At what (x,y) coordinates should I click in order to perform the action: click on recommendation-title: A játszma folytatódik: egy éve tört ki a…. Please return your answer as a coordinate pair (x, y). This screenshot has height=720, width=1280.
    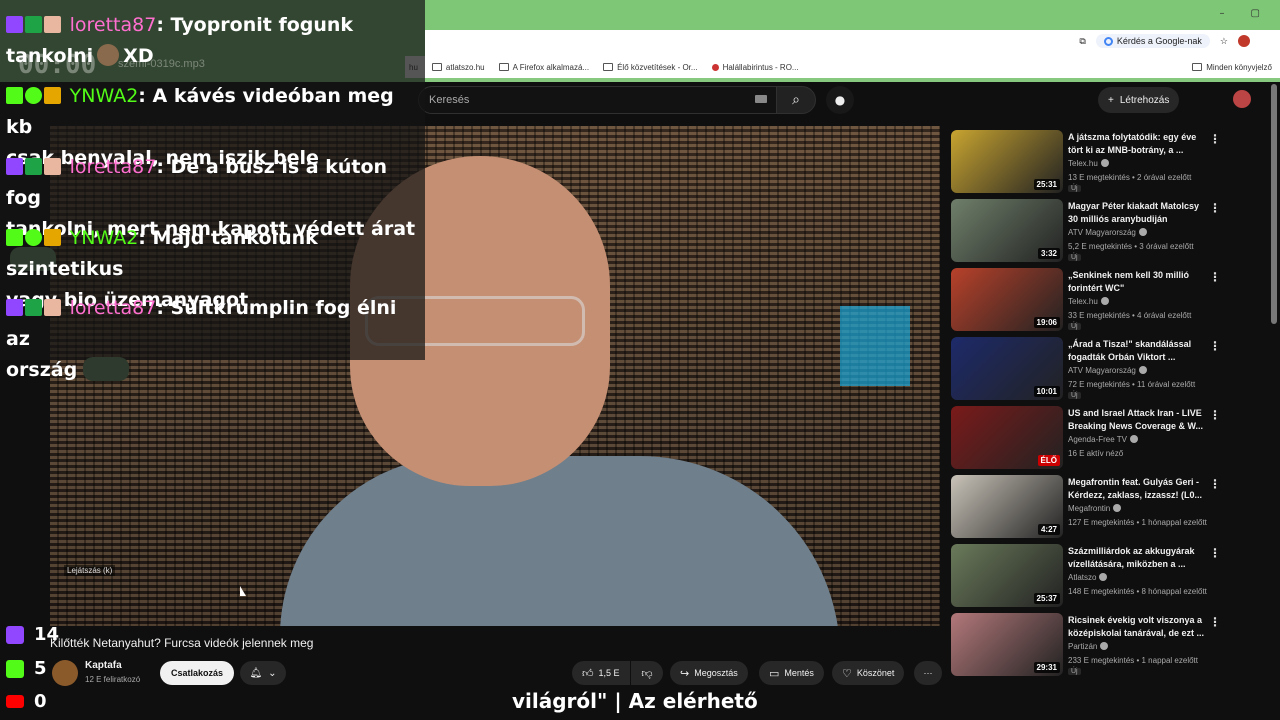
    Looking at the image, I should click on (1138, 144).